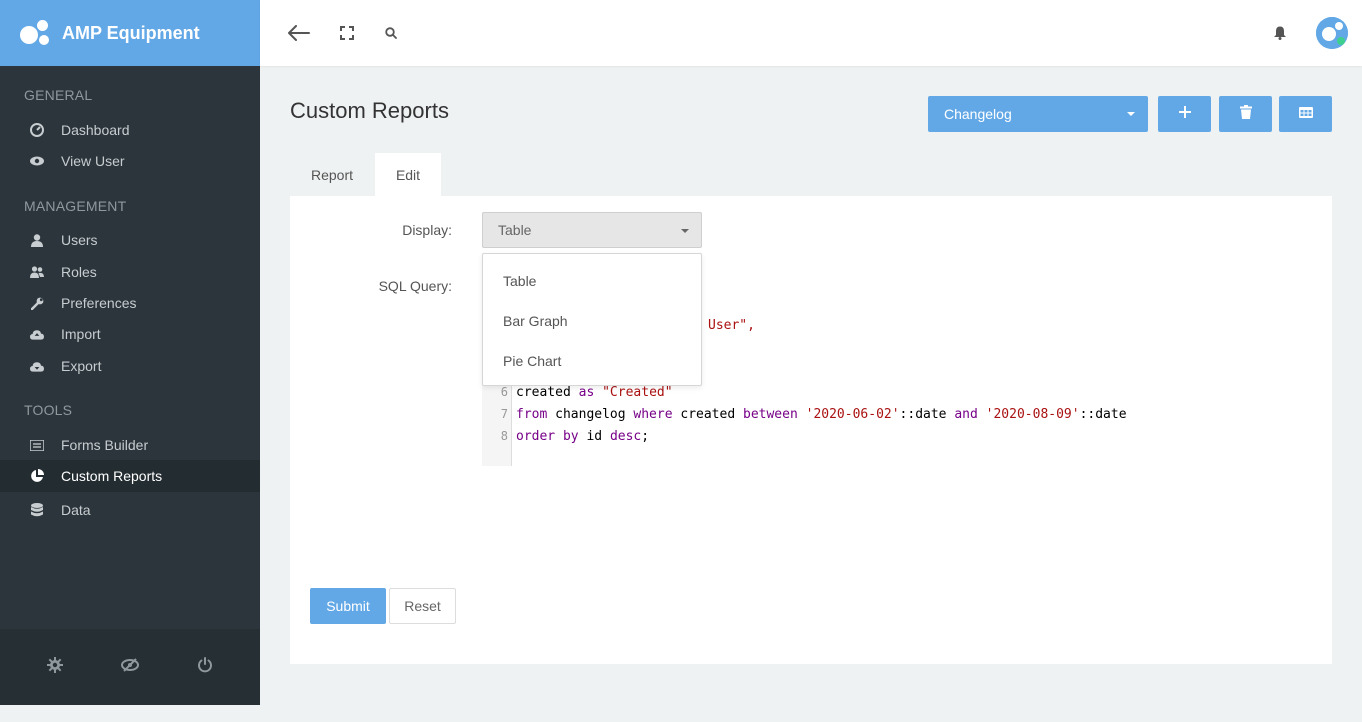 The image size is (1362, 722). I want to click on back-arrow-icon, so click(299, 33).